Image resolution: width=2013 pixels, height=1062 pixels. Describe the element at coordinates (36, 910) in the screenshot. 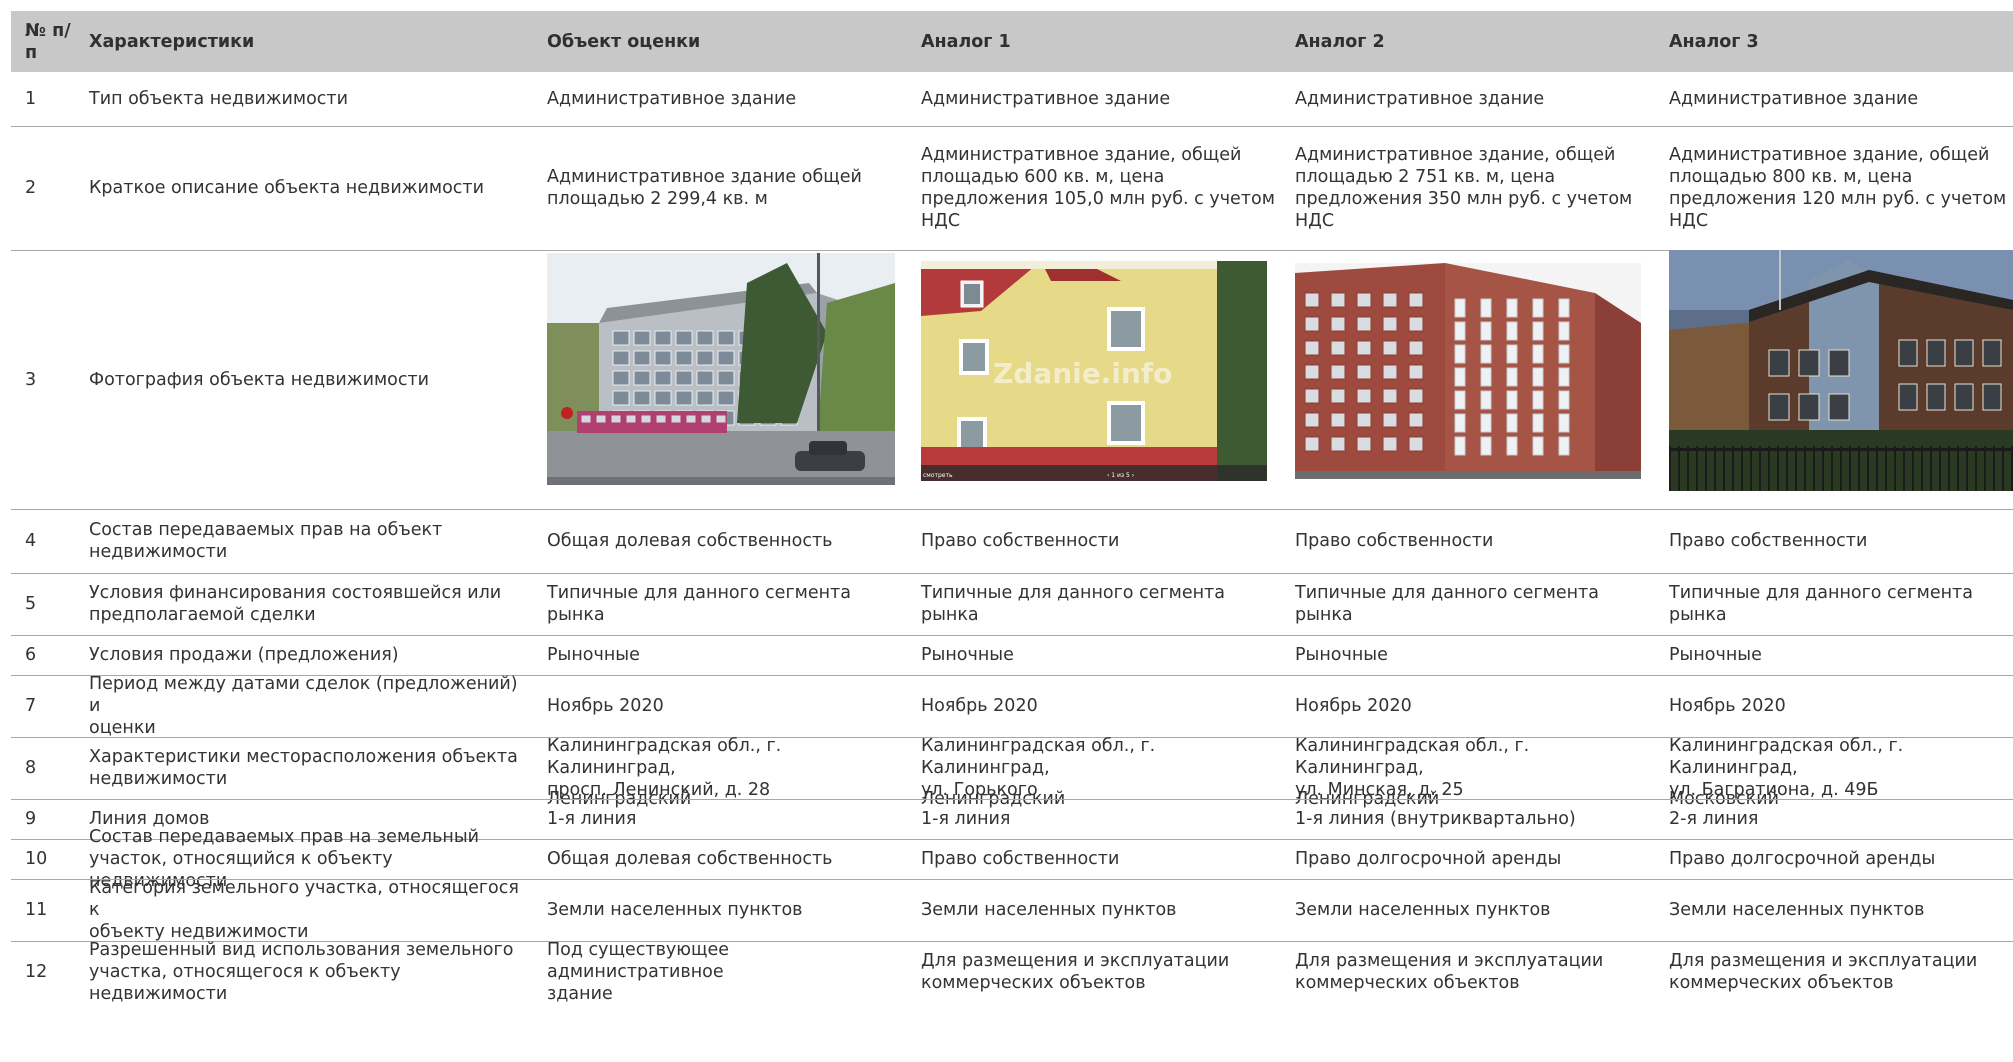

I see `row-number: 11` at that location.